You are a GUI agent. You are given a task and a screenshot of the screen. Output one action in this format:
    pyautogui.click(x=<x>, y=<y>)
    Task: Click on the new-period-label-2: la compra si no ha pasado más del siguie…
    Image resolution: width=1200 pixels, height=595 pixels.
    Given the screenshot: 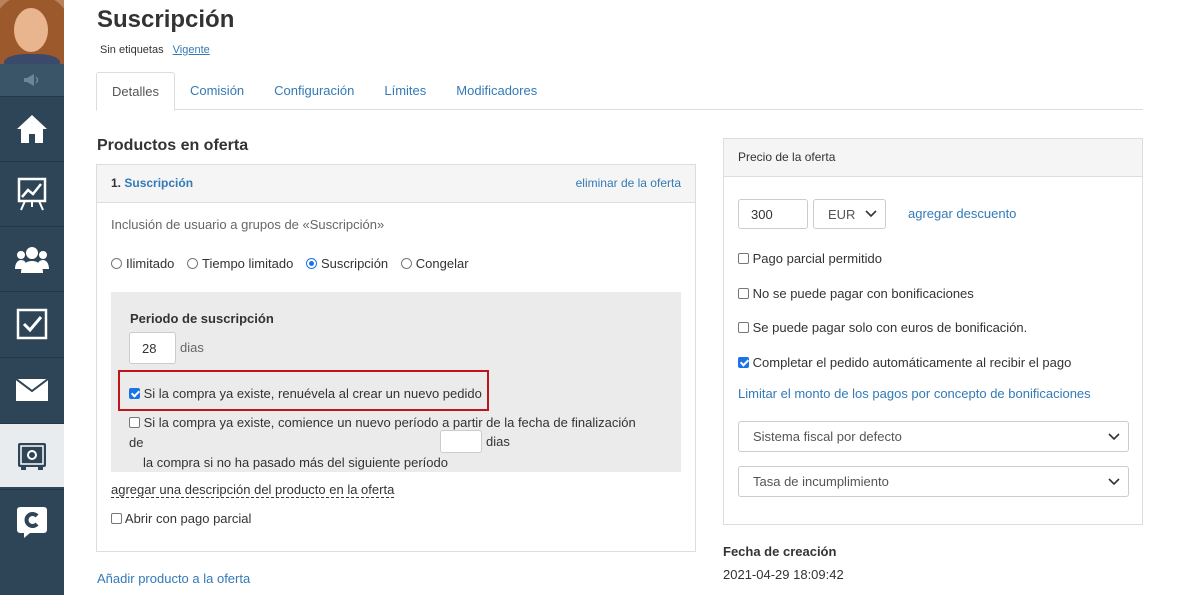 What is the action you would take?
    pyautogui.click(x=295, y=462)
    